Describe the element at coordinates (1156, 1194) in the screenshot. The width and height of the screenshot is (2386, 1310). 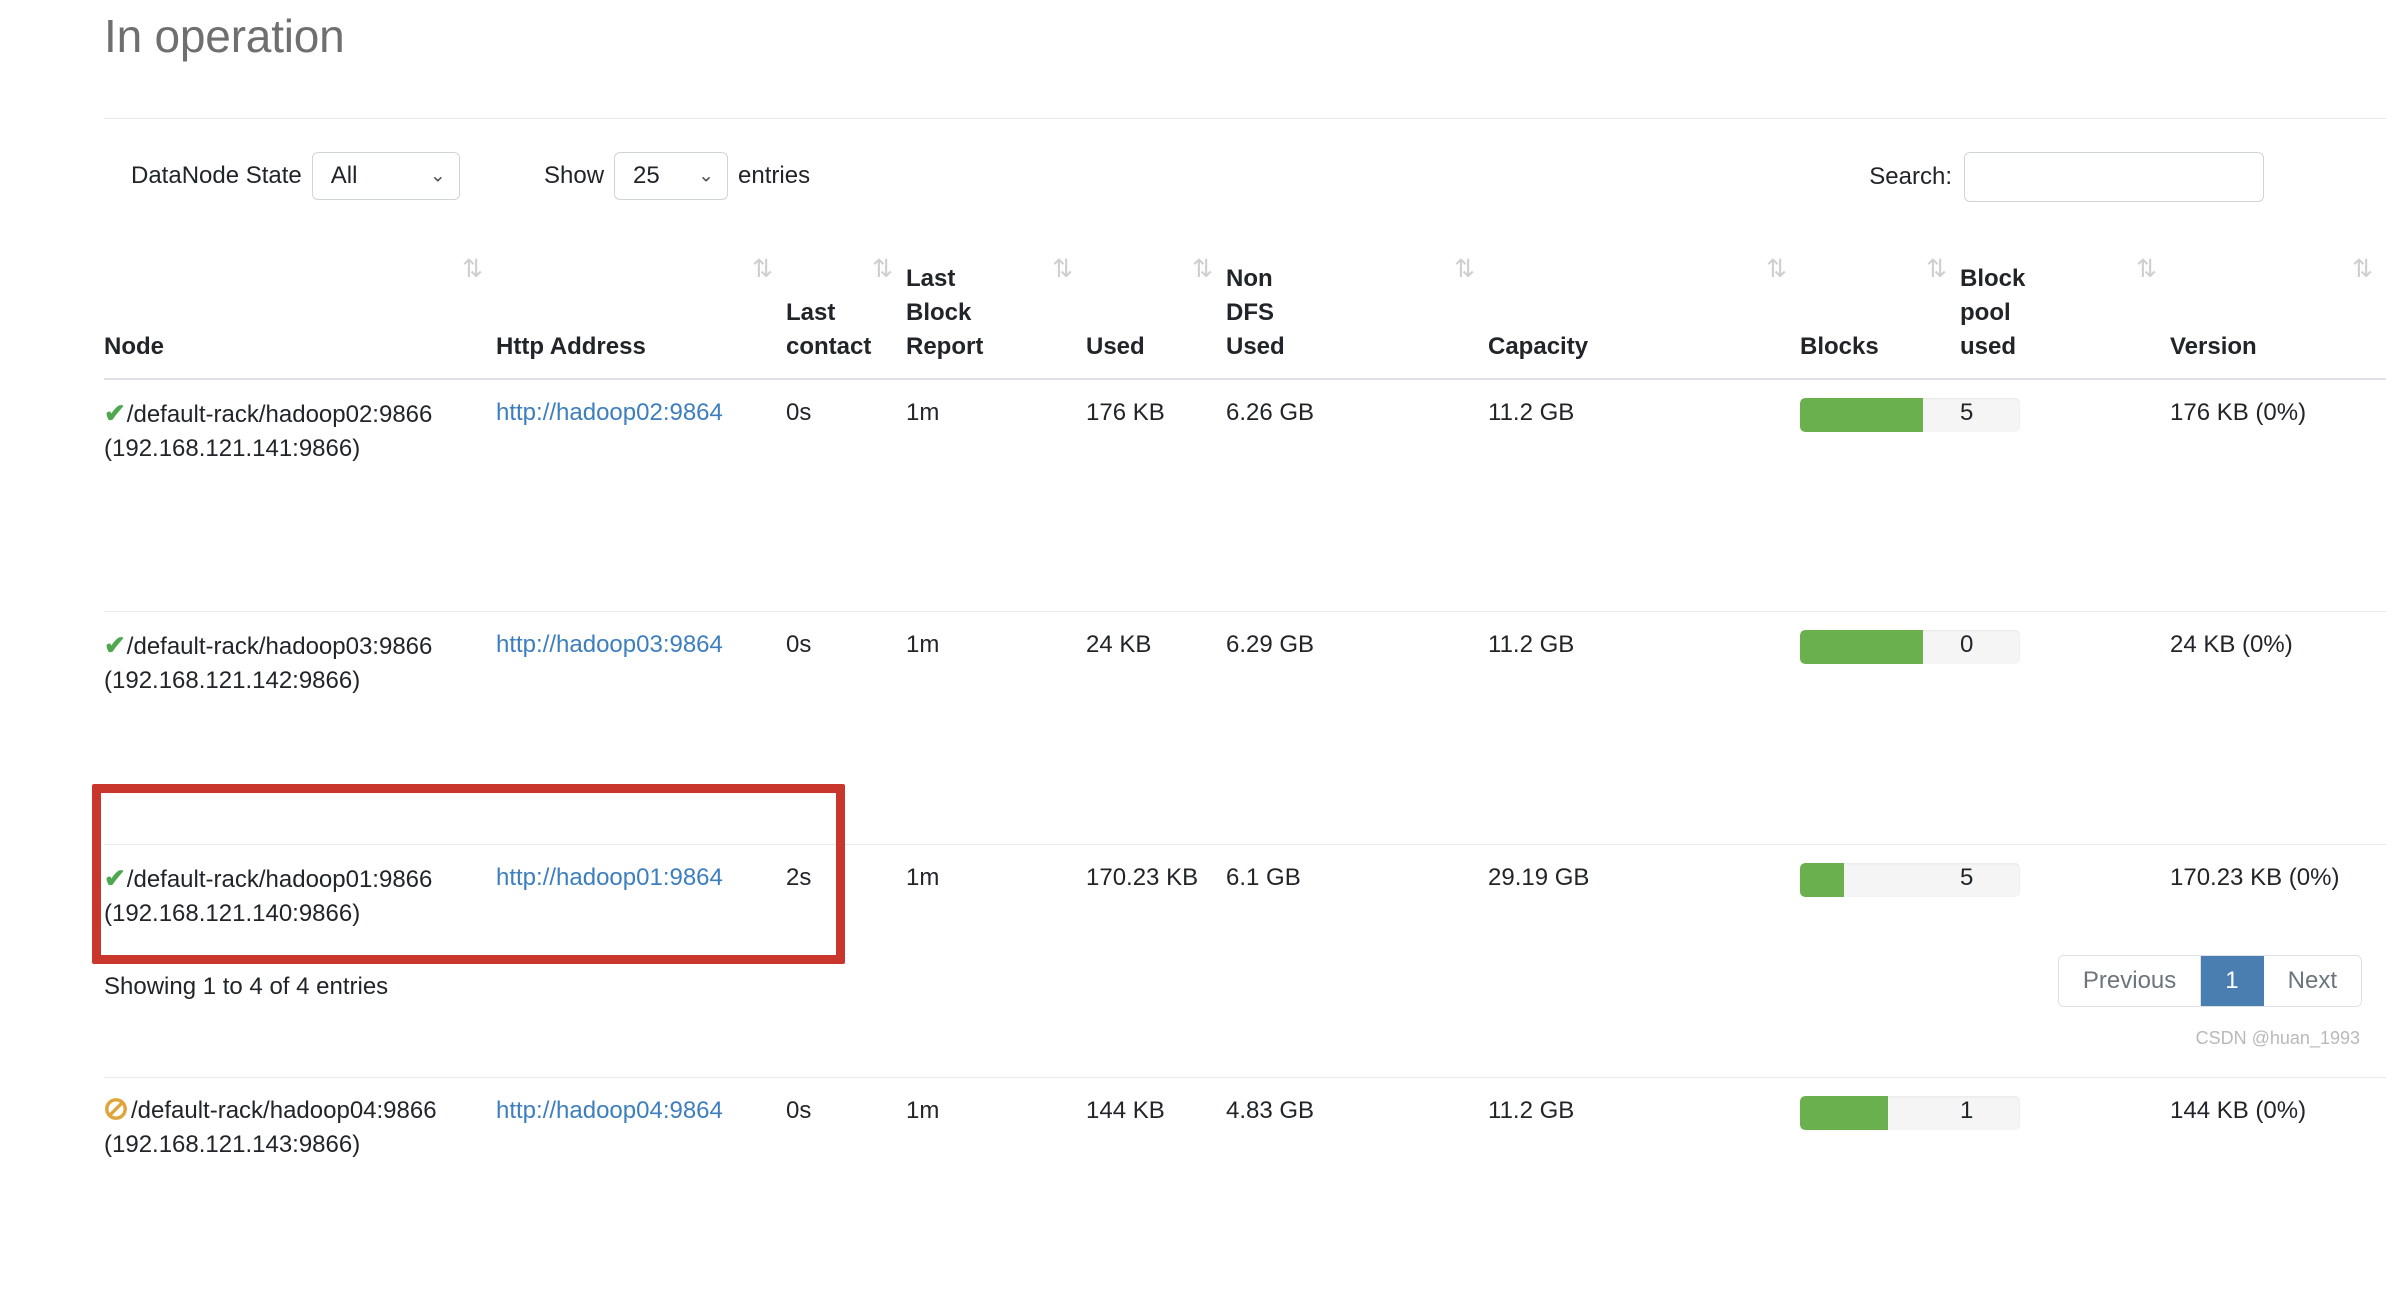
I see `cell-used: 144 KB` at that location.